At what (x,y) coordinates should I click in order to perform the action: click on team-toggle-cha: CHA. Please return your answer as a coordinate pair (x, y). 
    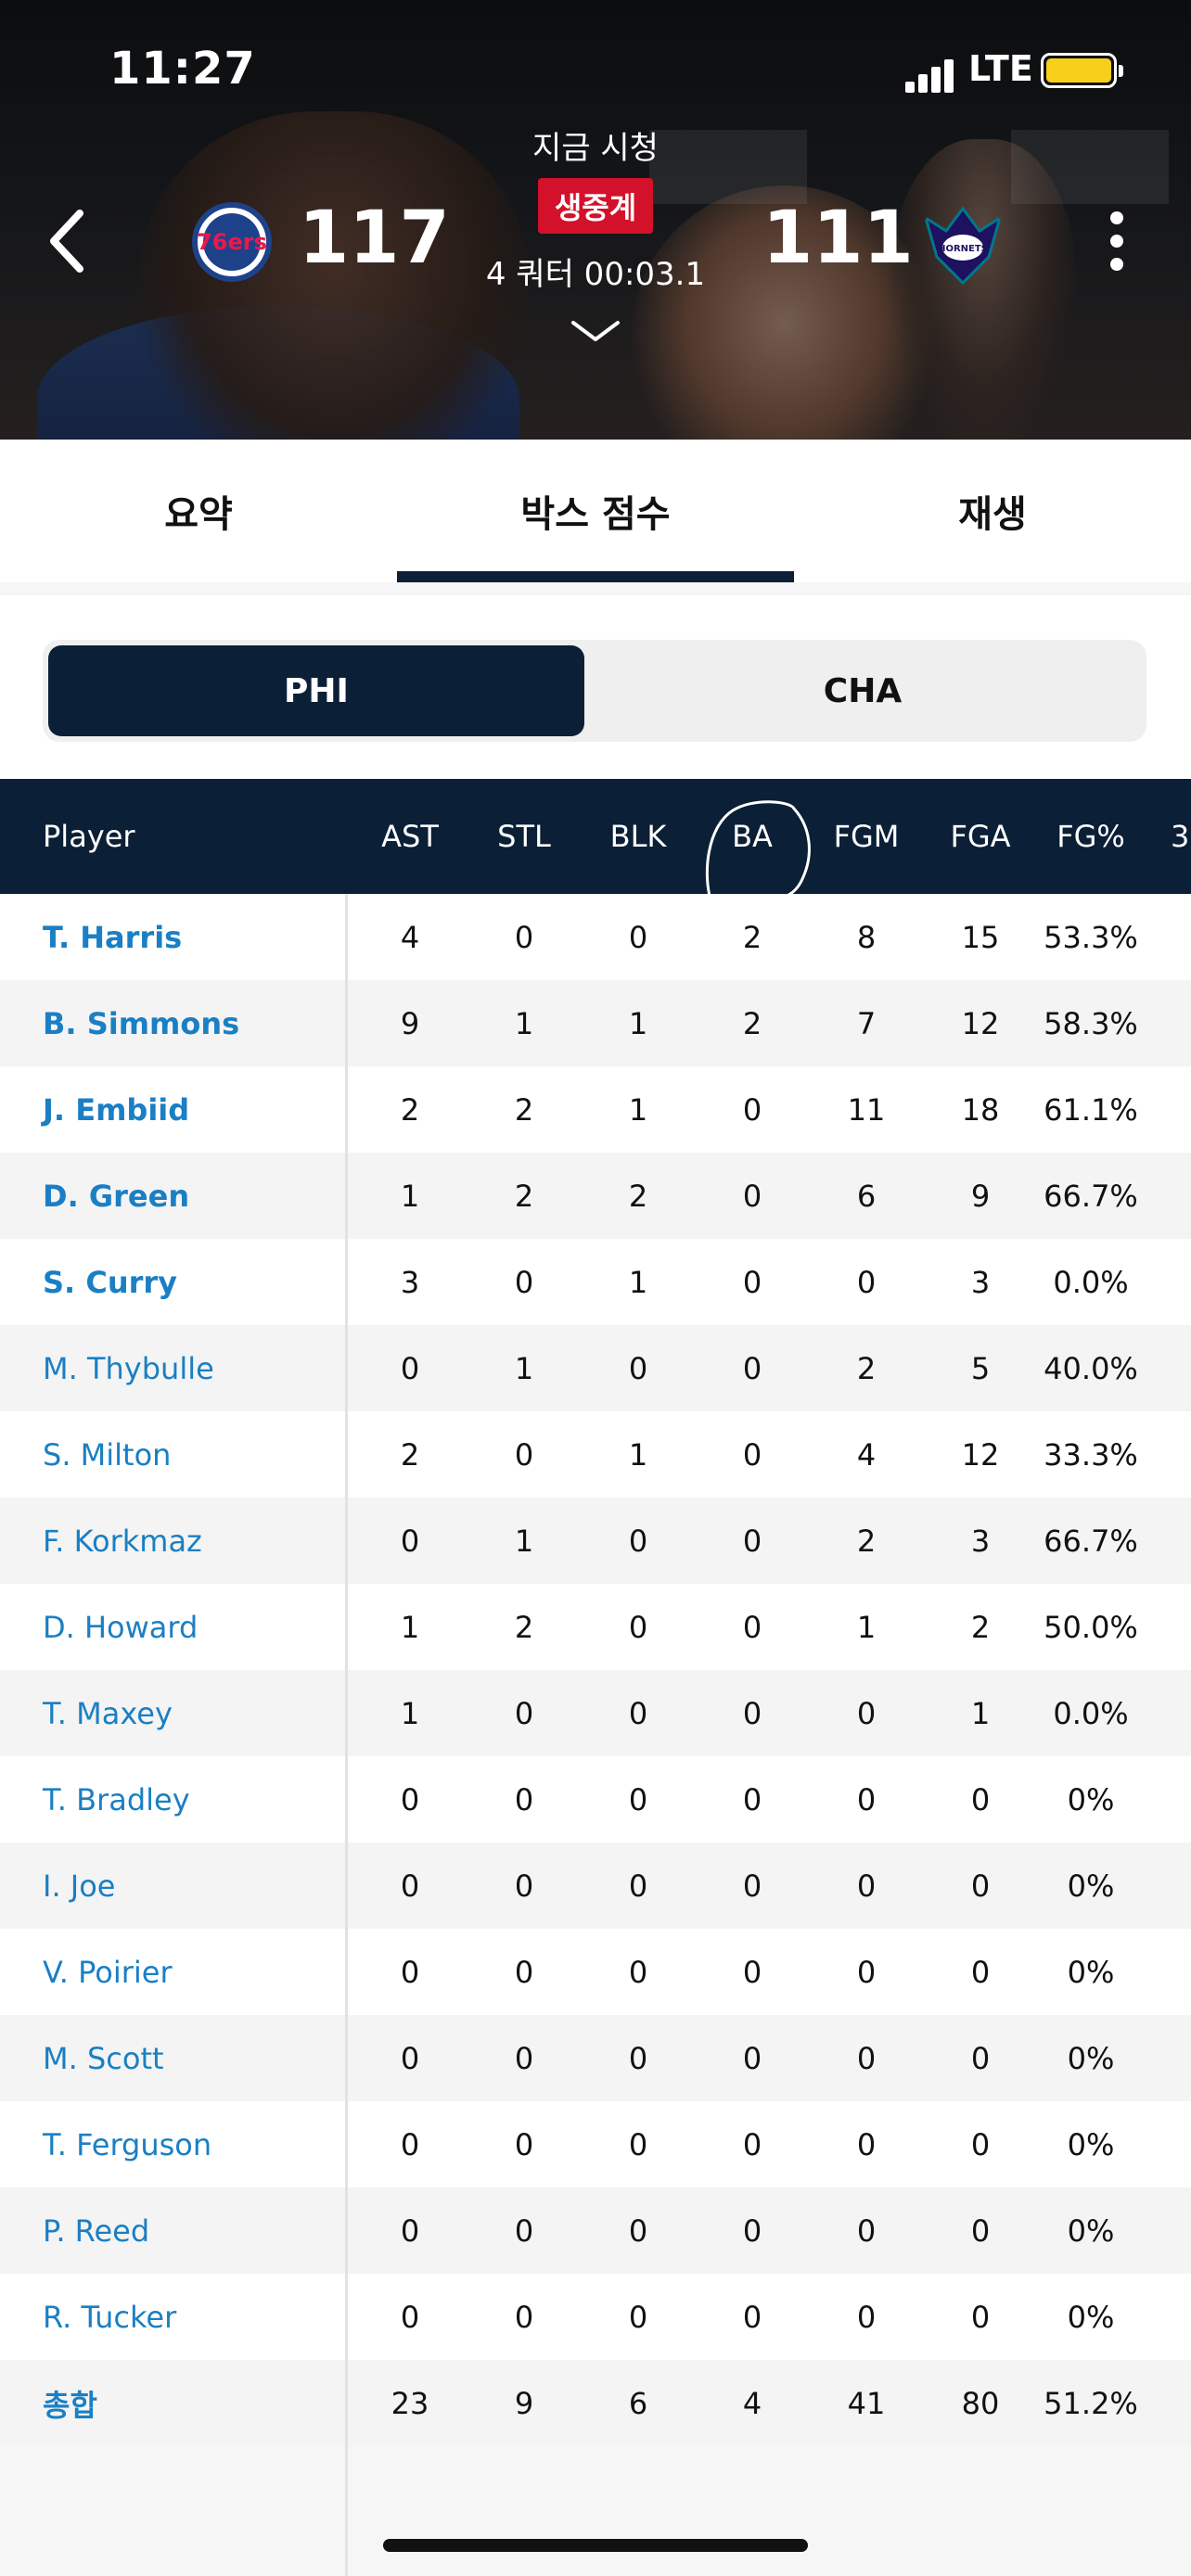
    Looking at the image, I should click on (862, 690).